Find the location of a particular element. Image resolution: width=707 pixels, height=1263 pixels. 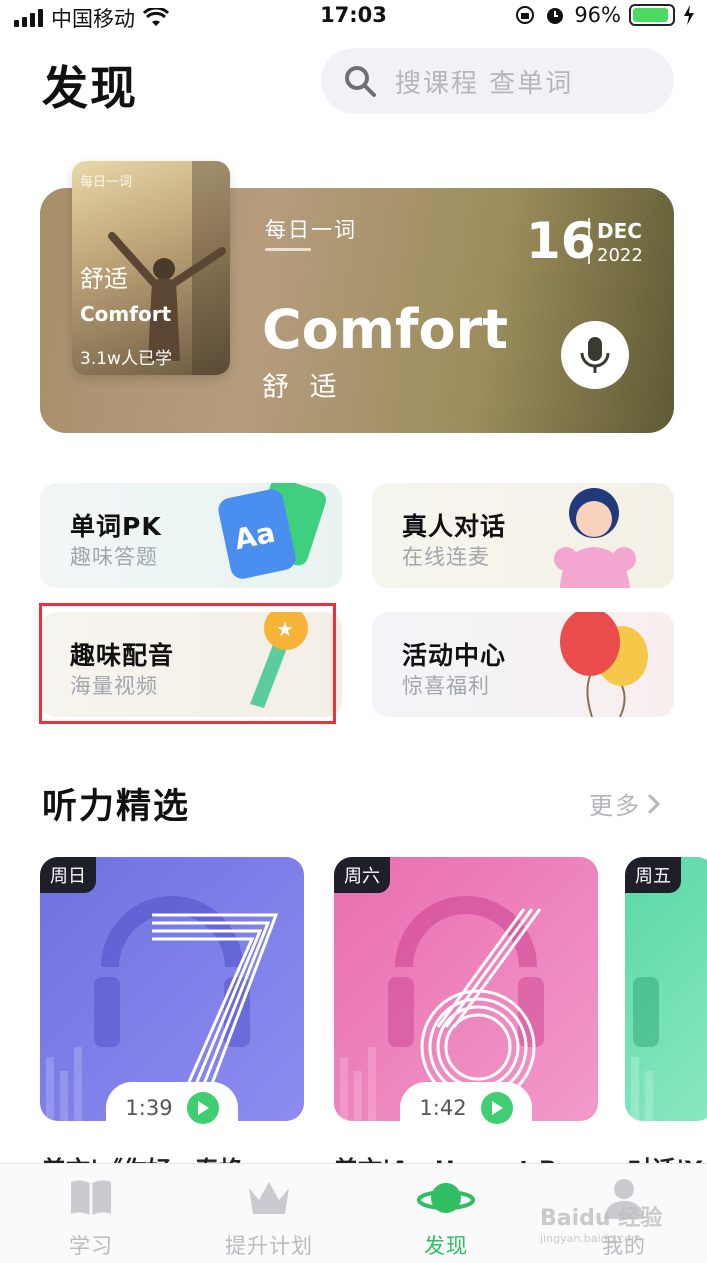

play-pill: 1:39 is located at coordinates (172, 1108).